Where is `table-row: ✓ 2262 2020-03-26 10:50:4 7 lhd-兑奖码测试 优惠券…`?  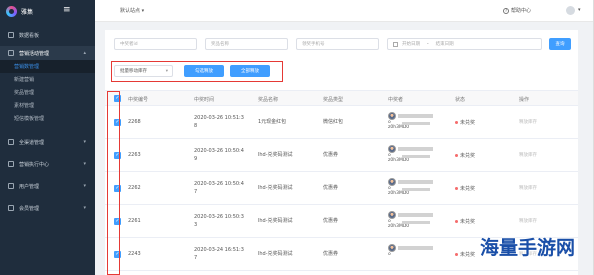 table-row: ✓ 2262 2020-03-26 10:50:4 7 lhd-兑奖码测试 优惠券… is located at coordinates (341, 188).